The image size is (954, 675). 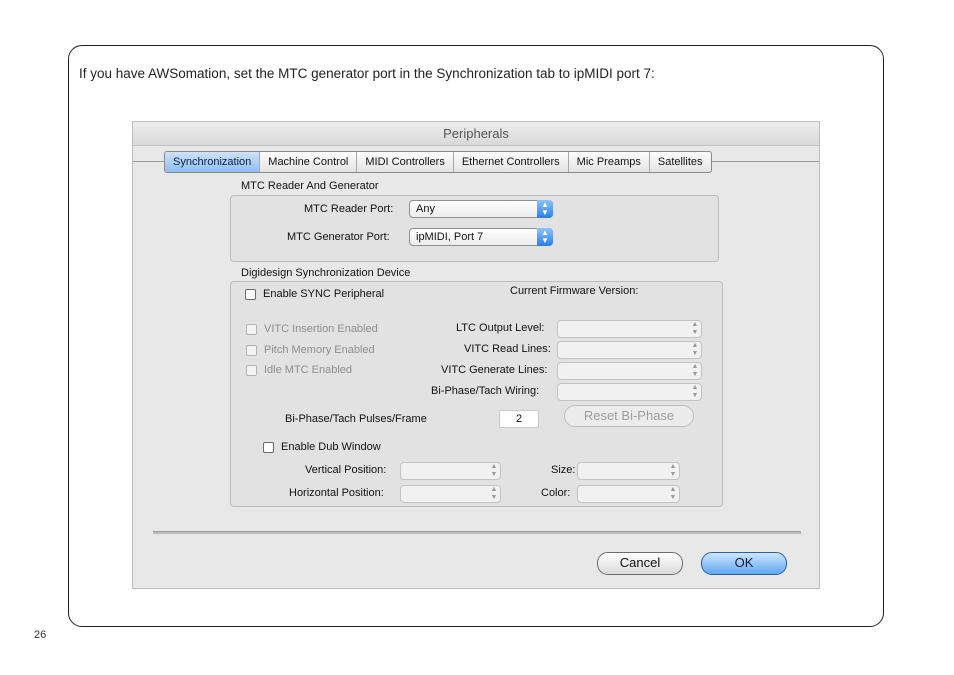 I want to click on biphase-wiring-label: Bi-Phase/Tach Wiring:, so click(x=485, y=391).